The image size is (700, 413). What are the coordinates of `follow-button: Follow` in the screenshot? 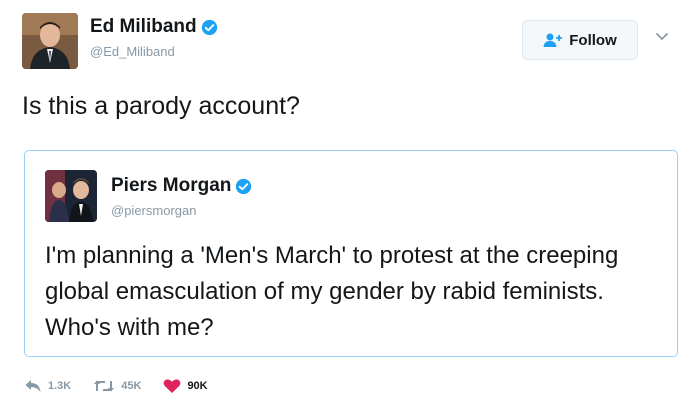 It's located at (580, 40).